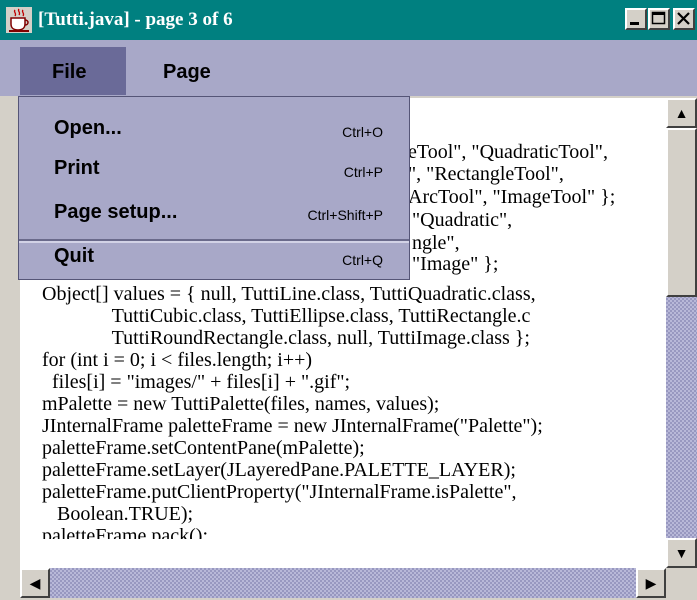 This screenshot has width=697, height=600. Describe the element at coordinates (681, 212) in the screenshot. I see `vertical-scroll-thumb` at that location.